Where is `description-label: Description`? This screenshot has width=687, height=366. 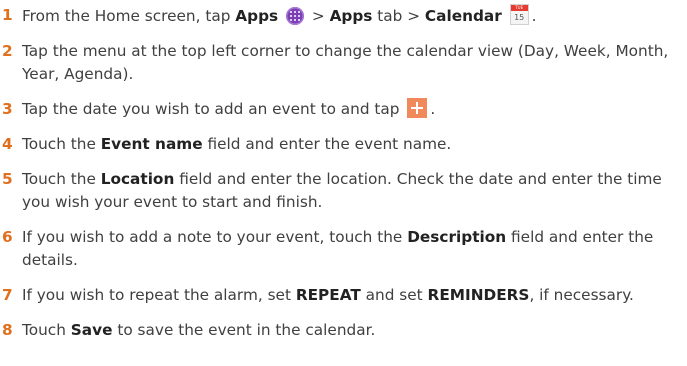 description-label: Description is located at coordinates (457, 237).